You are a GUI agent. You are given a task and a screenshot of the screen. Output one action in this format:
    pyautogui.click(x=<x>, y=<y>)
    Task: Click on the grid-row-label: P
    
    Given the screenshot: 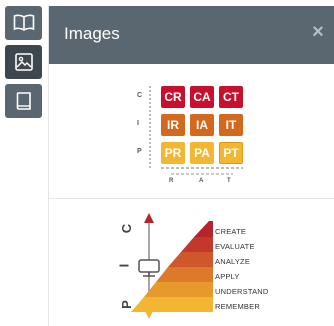 What is the action you would take?
    pyautogui.click(x=139, y=151)
    